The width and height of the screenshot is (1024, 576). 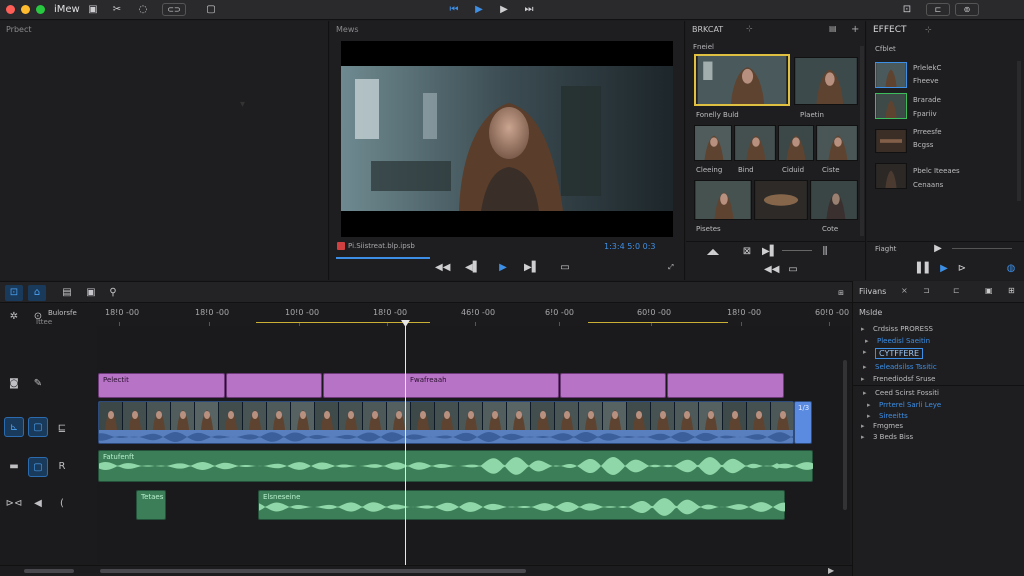 What do you see at coordinates (14, 467) in the screenshot?
I see `audio-track-icon: ▬` at bounding box center [14, 467].